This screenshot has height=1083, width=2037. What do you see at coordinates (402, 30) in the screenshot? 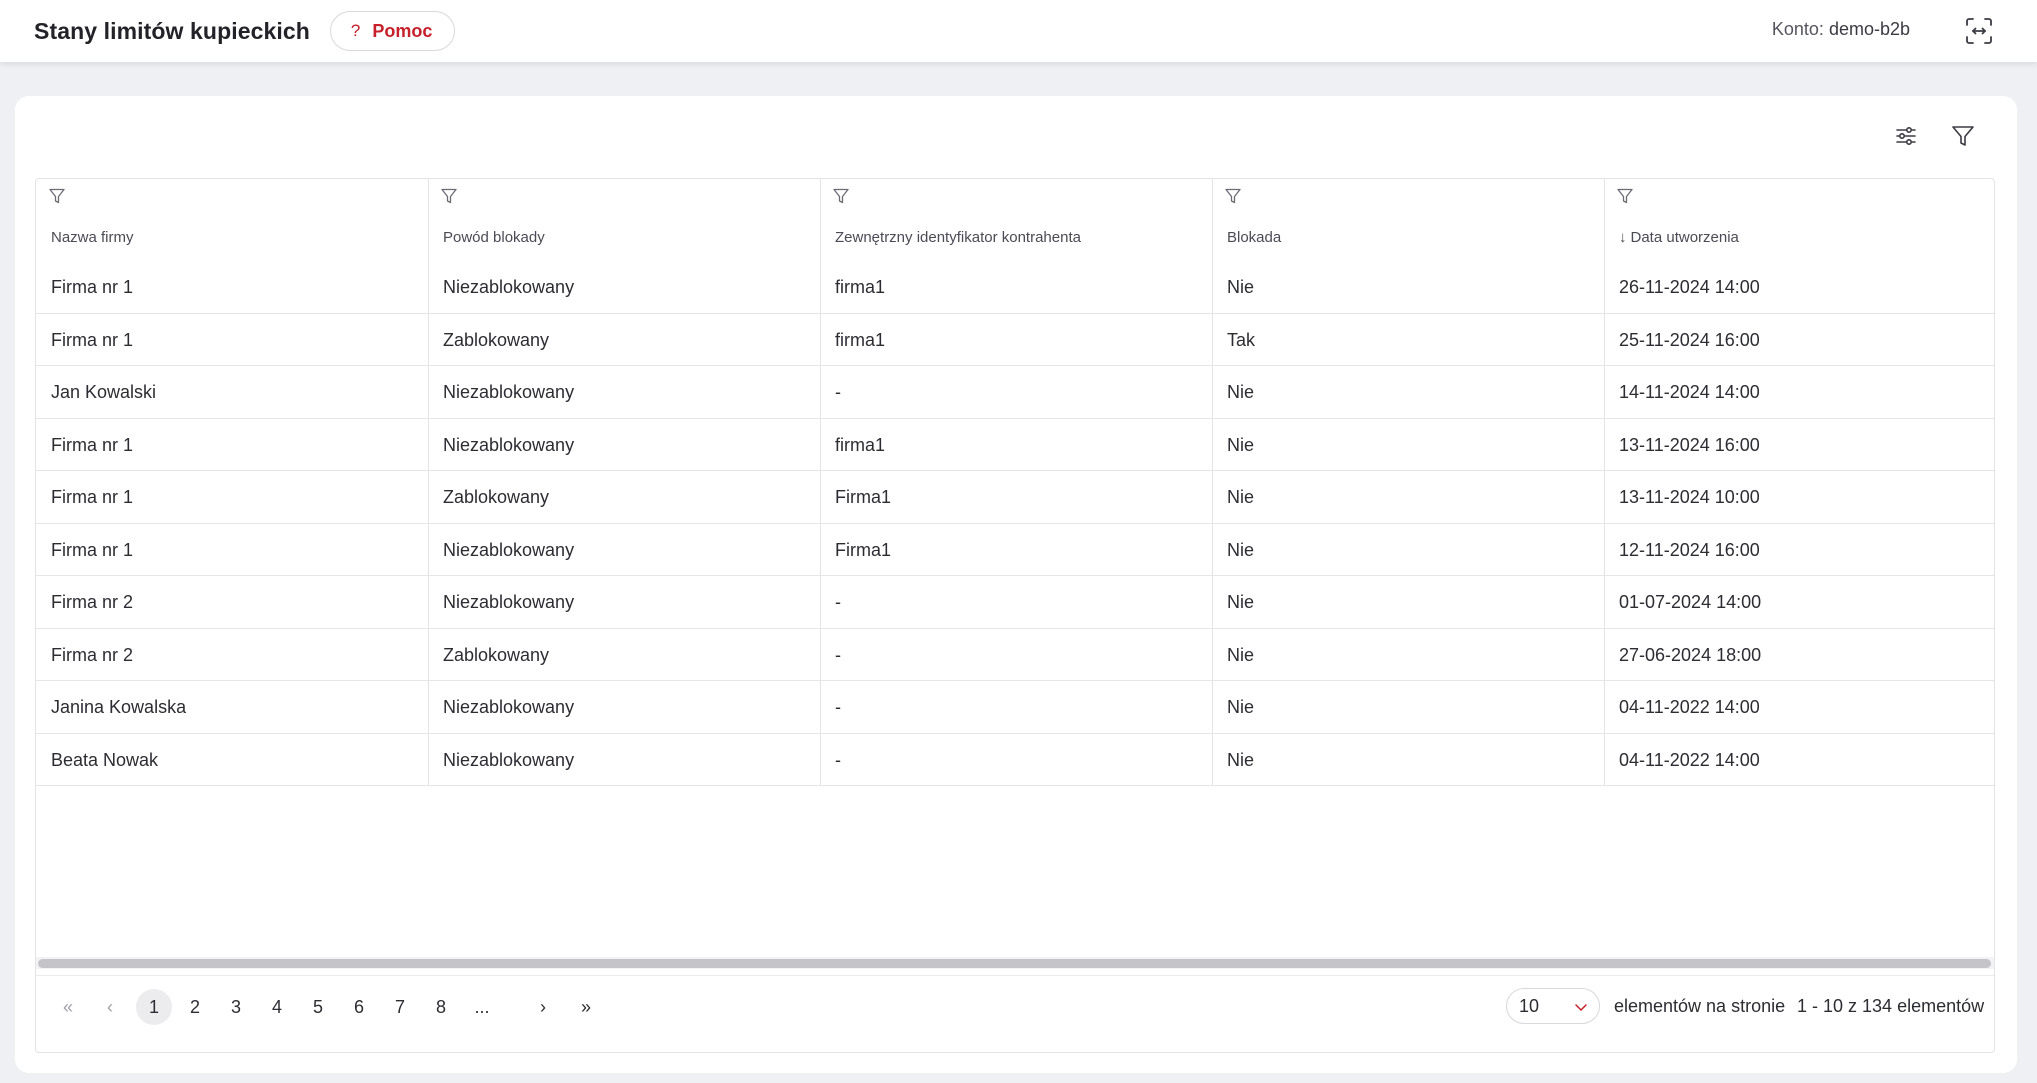
I see `help-button-label: Pomoc` at bounding box center [402, 30].